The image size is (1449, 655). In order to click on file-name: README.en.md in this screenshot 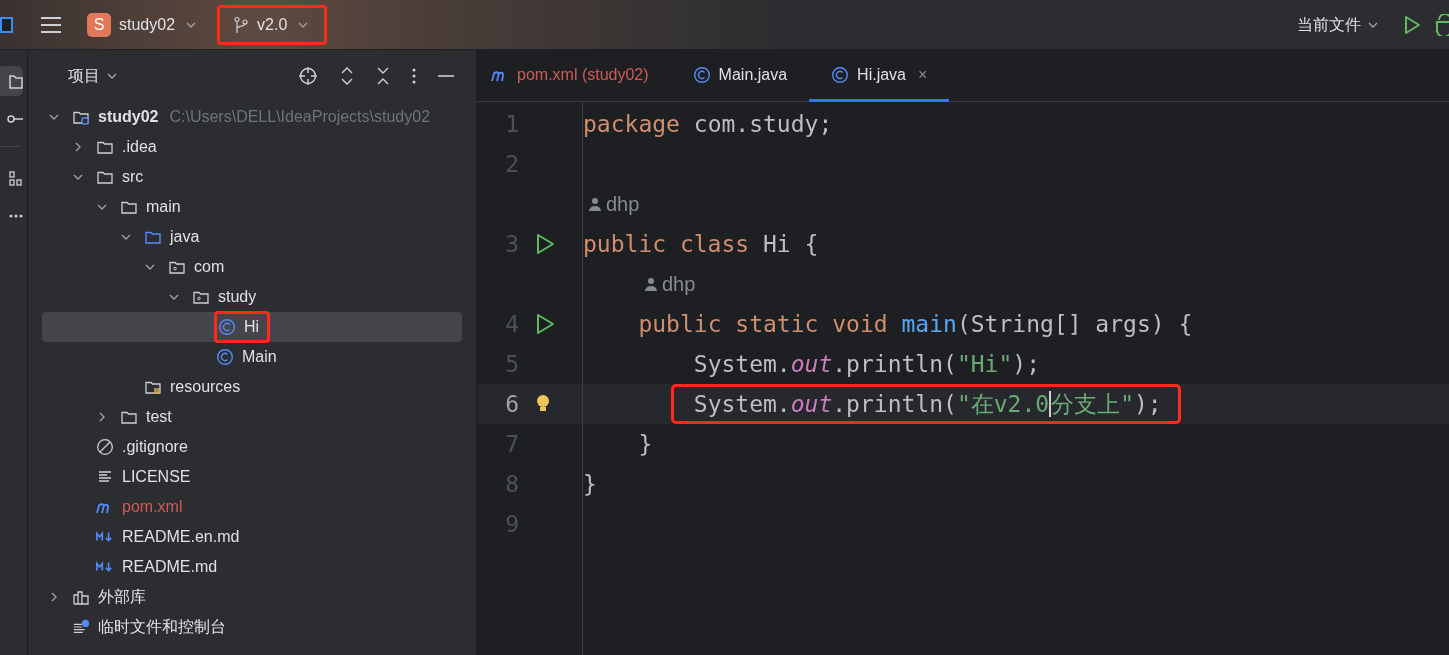, I will do `click(181, 537)`.